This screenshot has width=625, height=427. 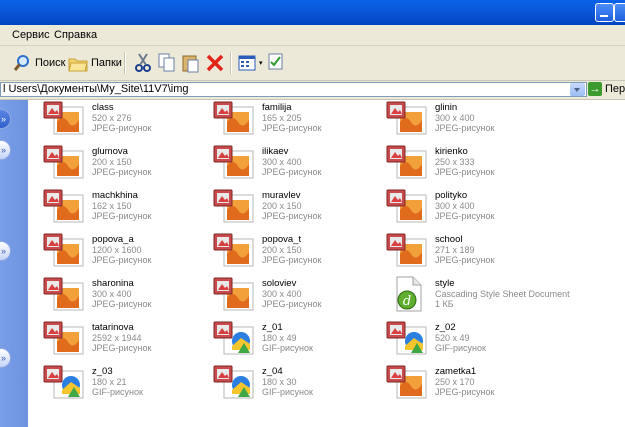 I want to click on file-item: zametka1 250 x 170 JPEG-рисунок, so click(x=468, y=384).